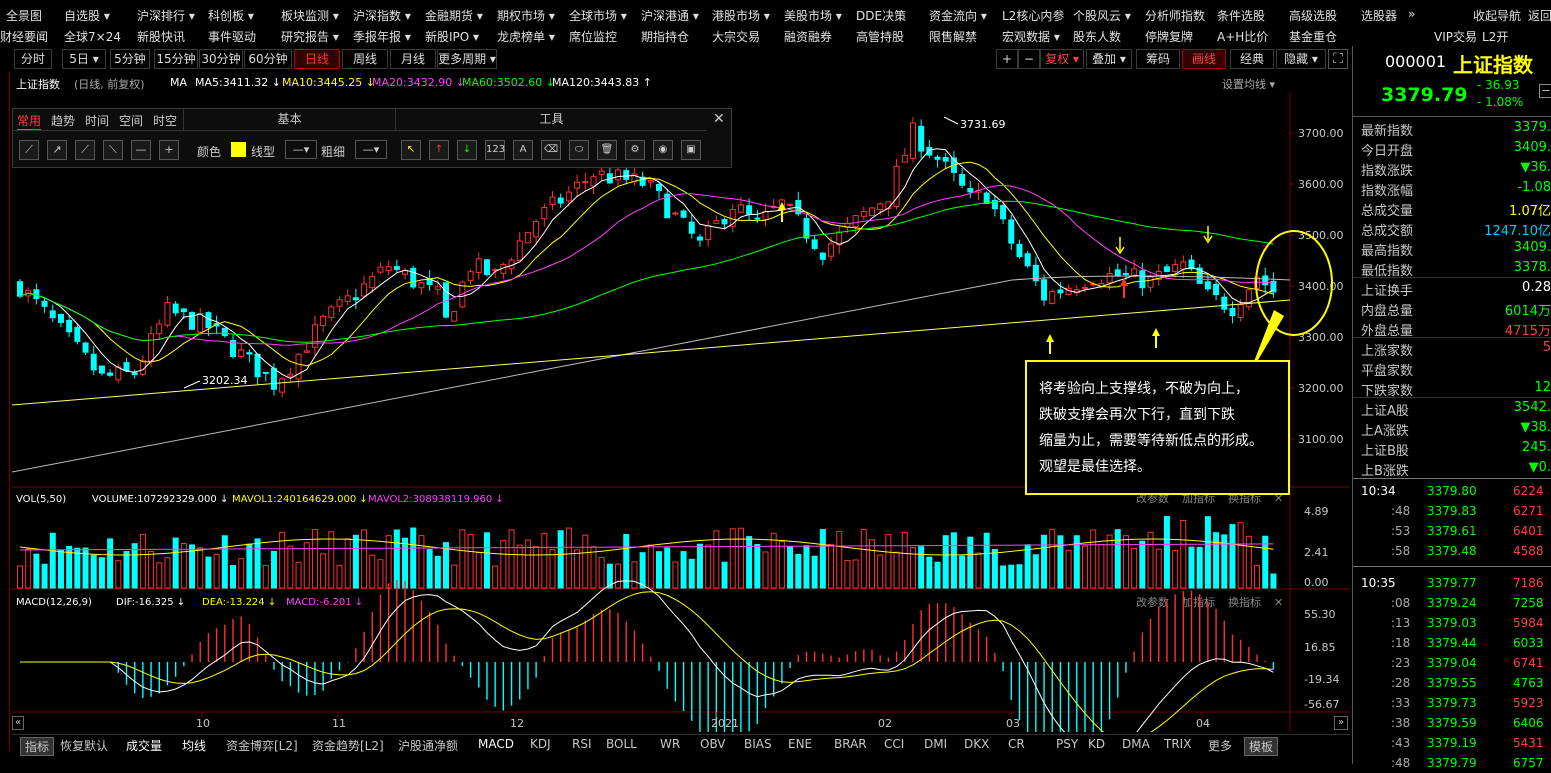 Image resolution: width=1551 pixels, height=773 pixels. Describe the element at coordinates (526, 15) in the screenshot. I see `menu-item: 期权市场 ▾` at that location.